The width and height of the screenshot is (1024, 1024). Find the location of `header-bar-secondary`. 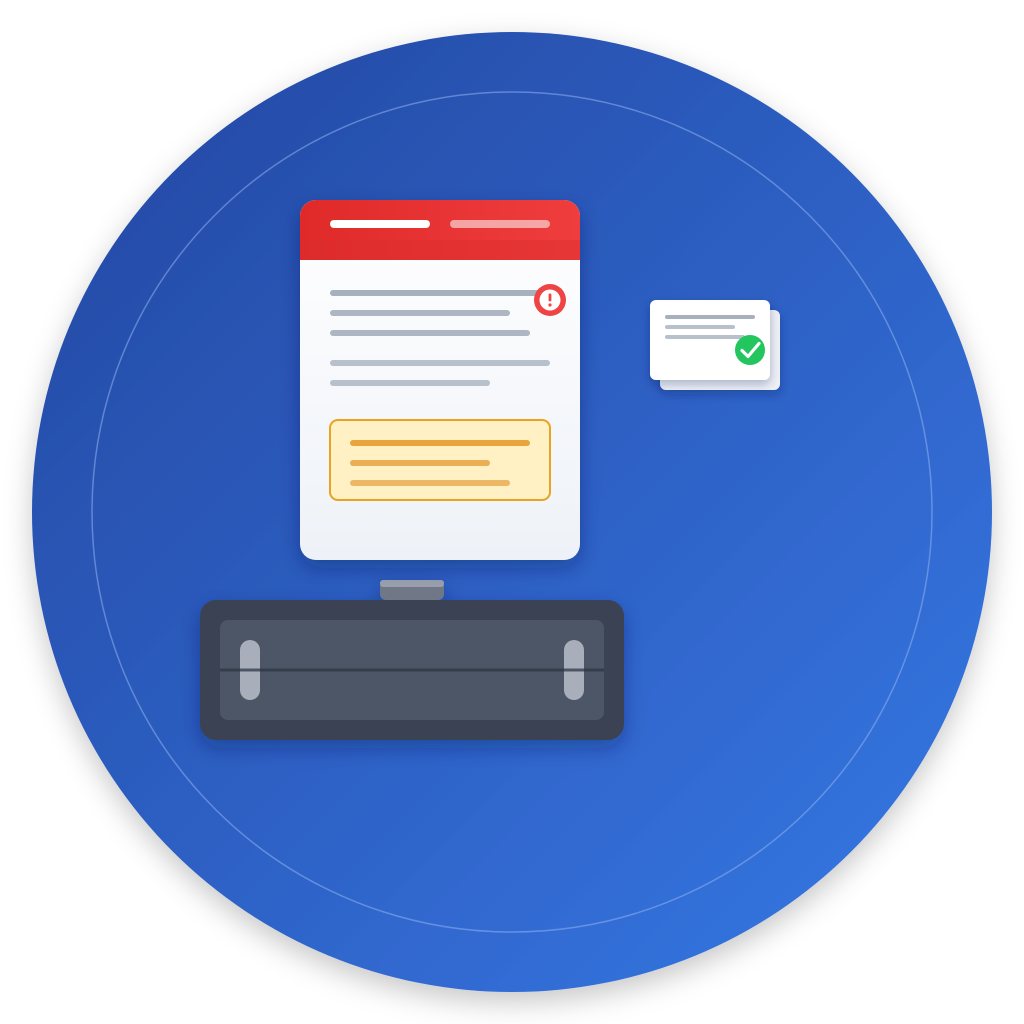

header-bar-secondary is located at coordinates (500, 224).